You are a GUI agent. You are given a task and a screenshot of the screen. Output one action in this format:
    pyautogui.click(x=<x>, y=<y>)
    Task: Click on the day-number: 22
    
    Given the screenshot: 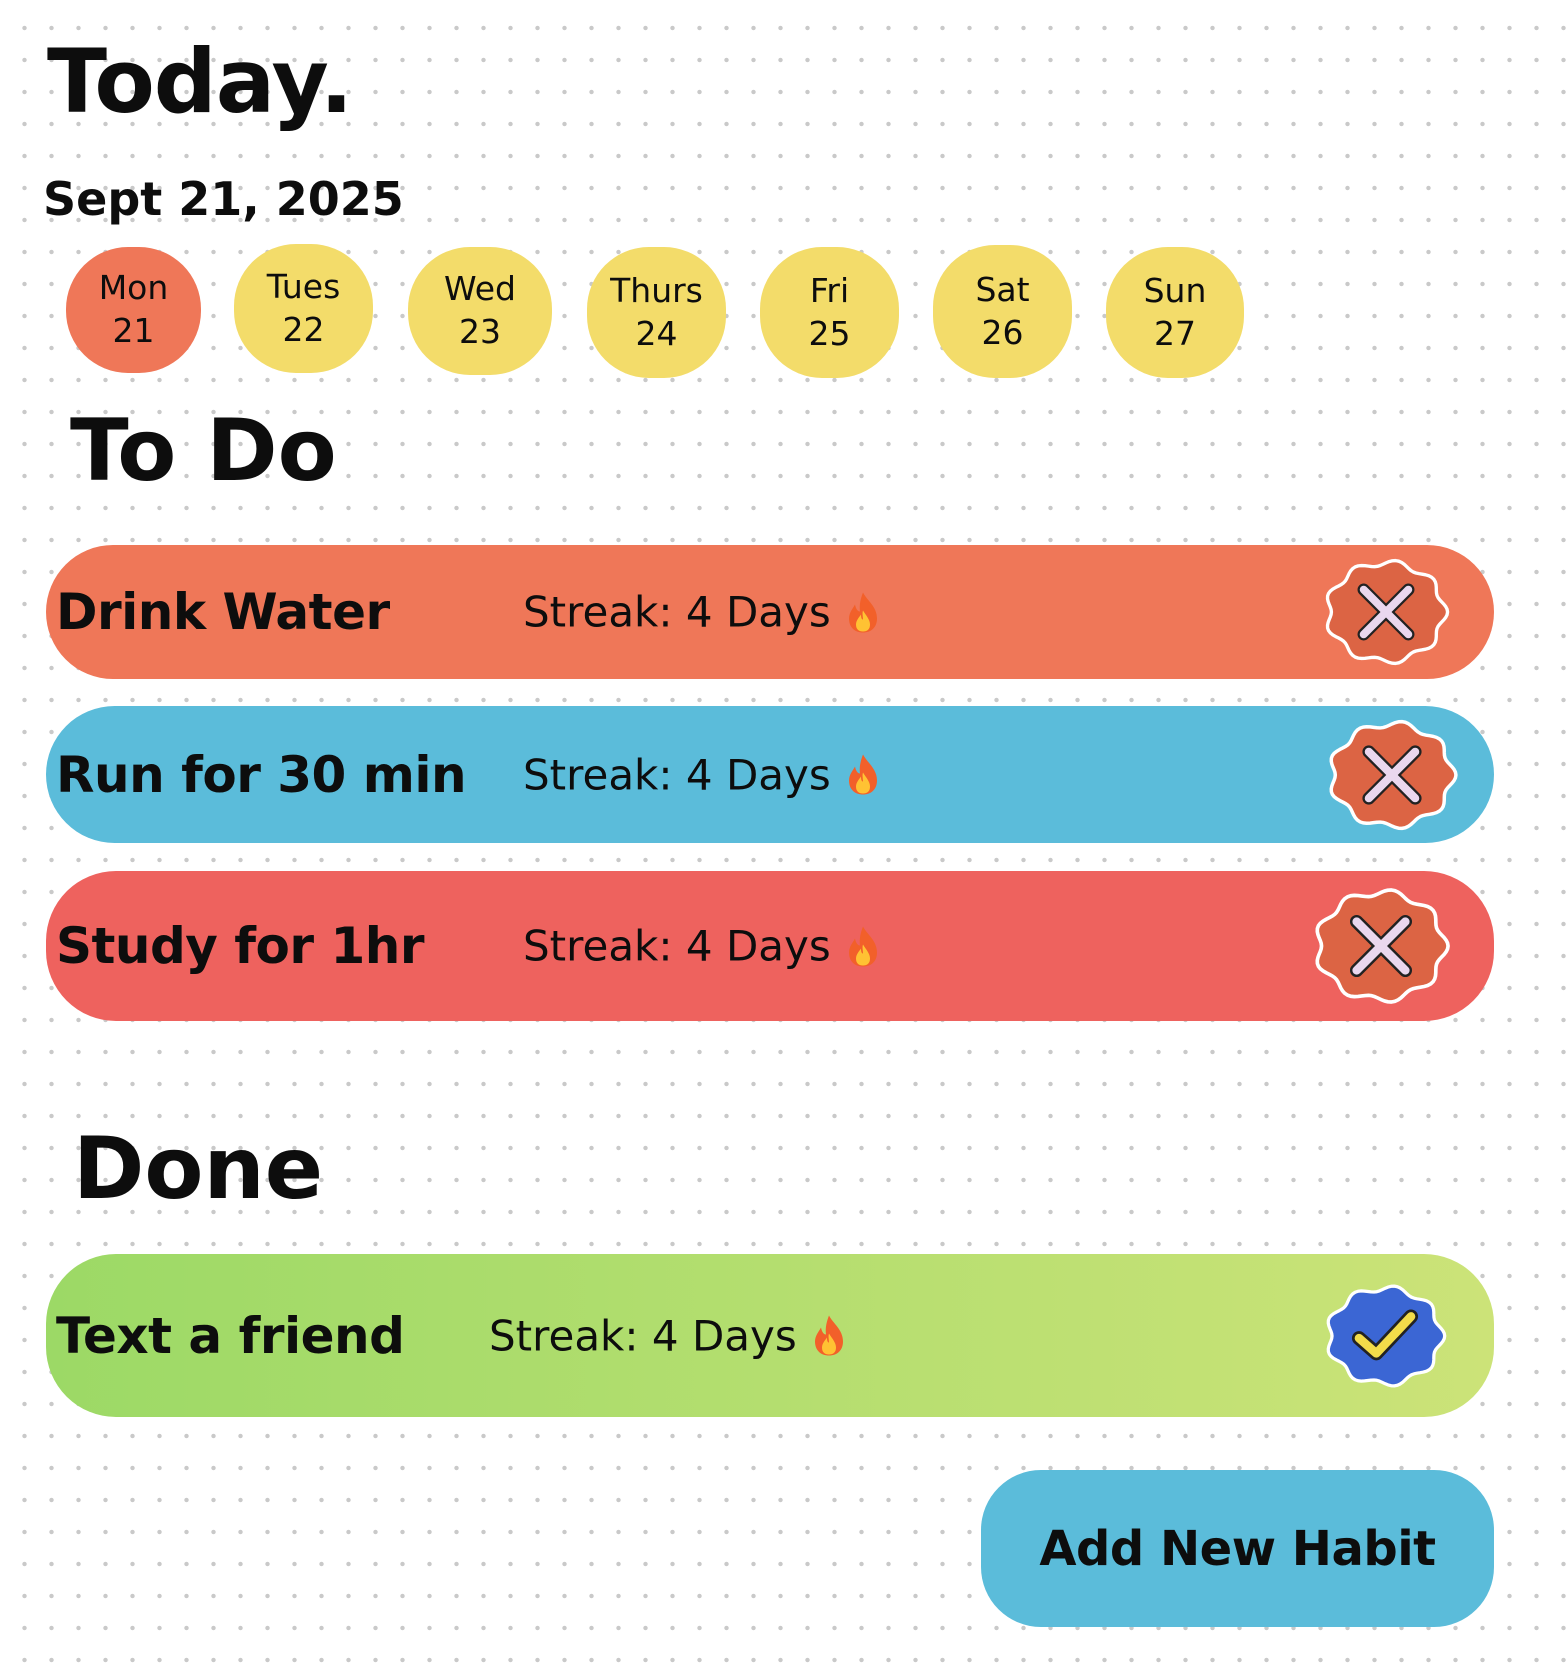 What is the action you would take?
    pyautogui.click(x=303, y=329)
    